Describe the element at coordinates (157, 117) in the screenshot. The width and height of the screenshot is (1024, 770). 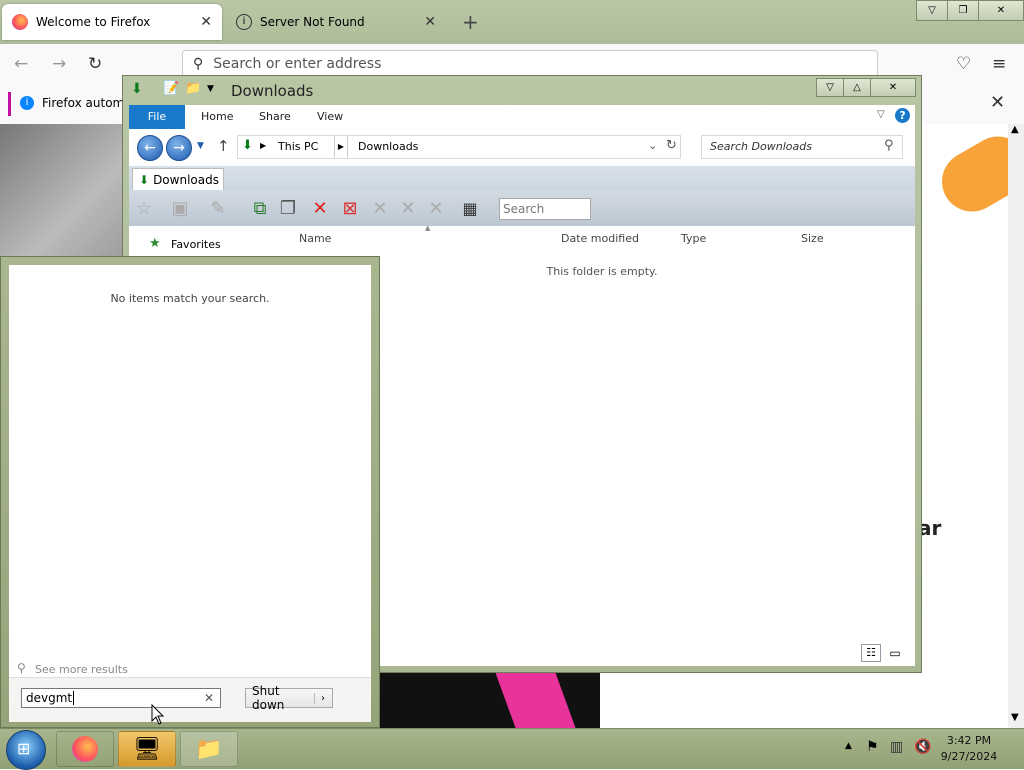
I see `tab-file: File` at that location.